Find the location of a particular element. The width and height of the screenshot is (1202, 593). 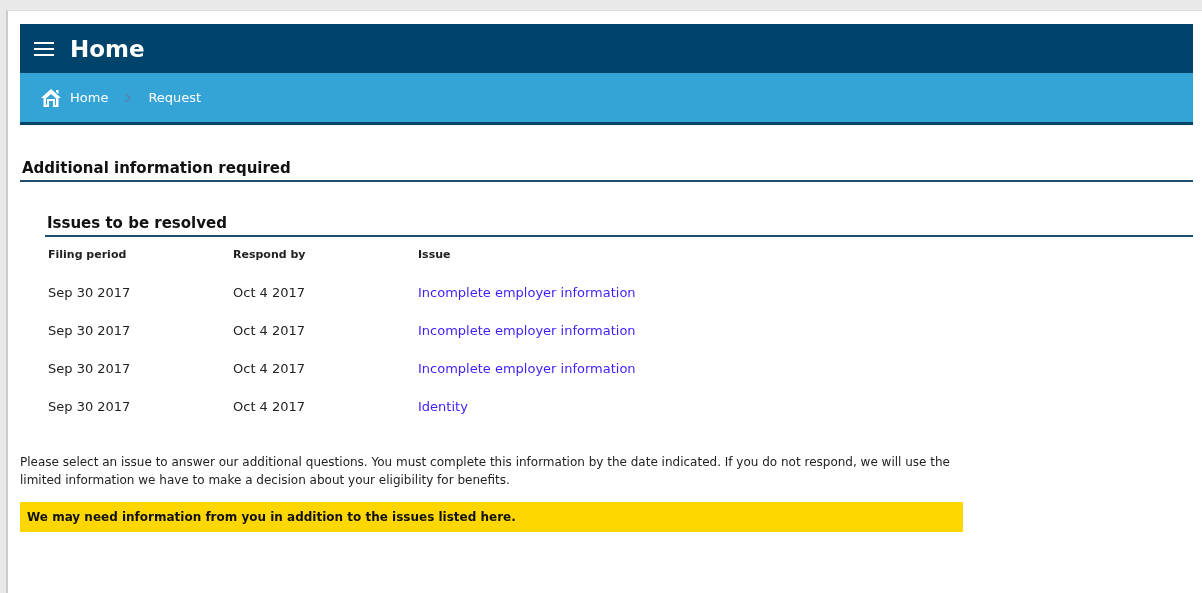

home-icon is located at coordinates (51, 97).